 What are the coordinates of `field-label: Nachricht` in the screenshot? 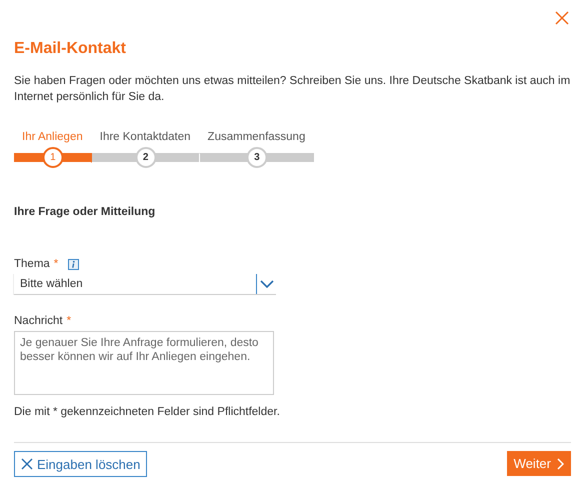 It's located at (38, 321).